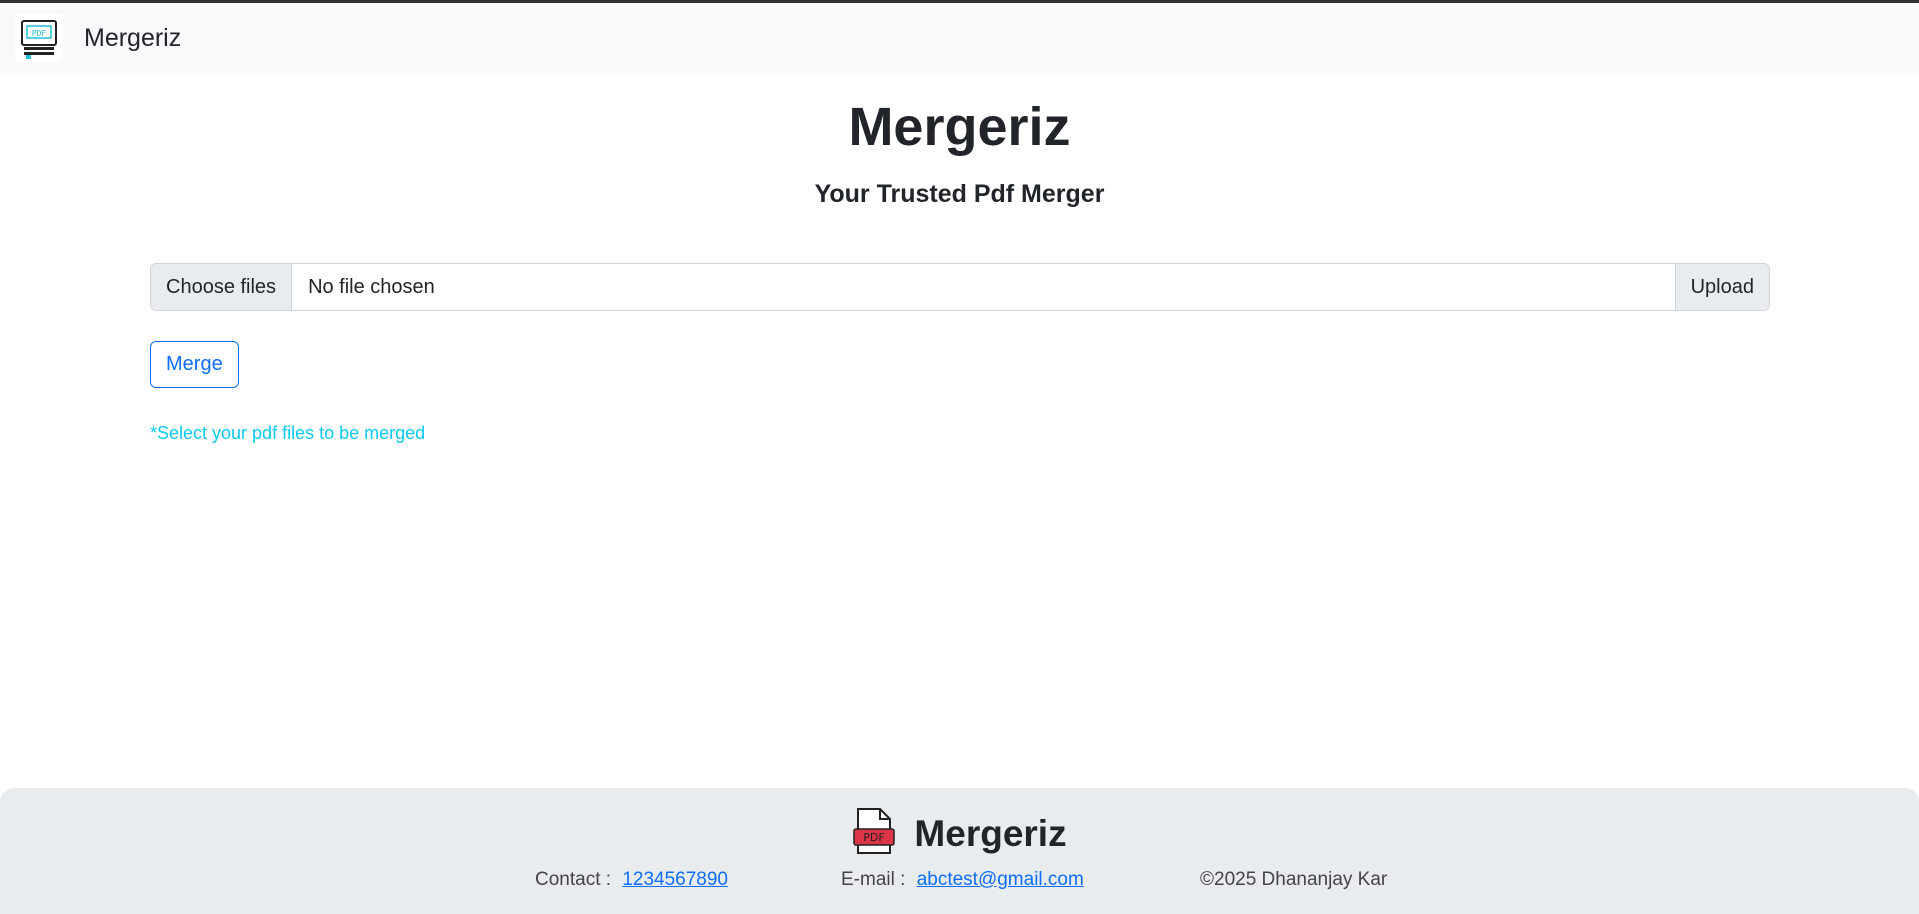 This screenshot has width=1919, height=914. Describe the element at coordinates (573, 879) in the screenshot. I see `contact-label: Contact :` at that location.